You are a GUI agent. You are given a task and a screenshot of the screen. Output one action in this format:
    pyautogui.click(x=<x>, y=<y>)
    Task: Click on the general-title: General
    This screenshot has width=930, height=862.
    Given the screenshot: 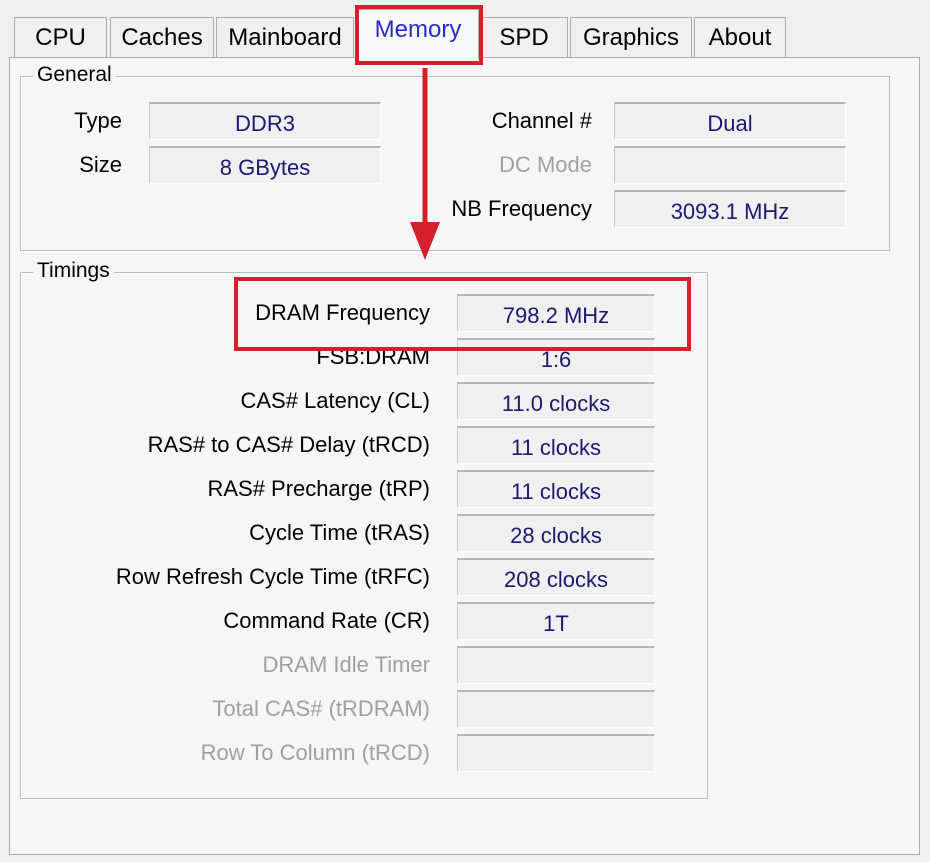 What is the action you would take?
    pyautogui.click(x=74, y=75)
    